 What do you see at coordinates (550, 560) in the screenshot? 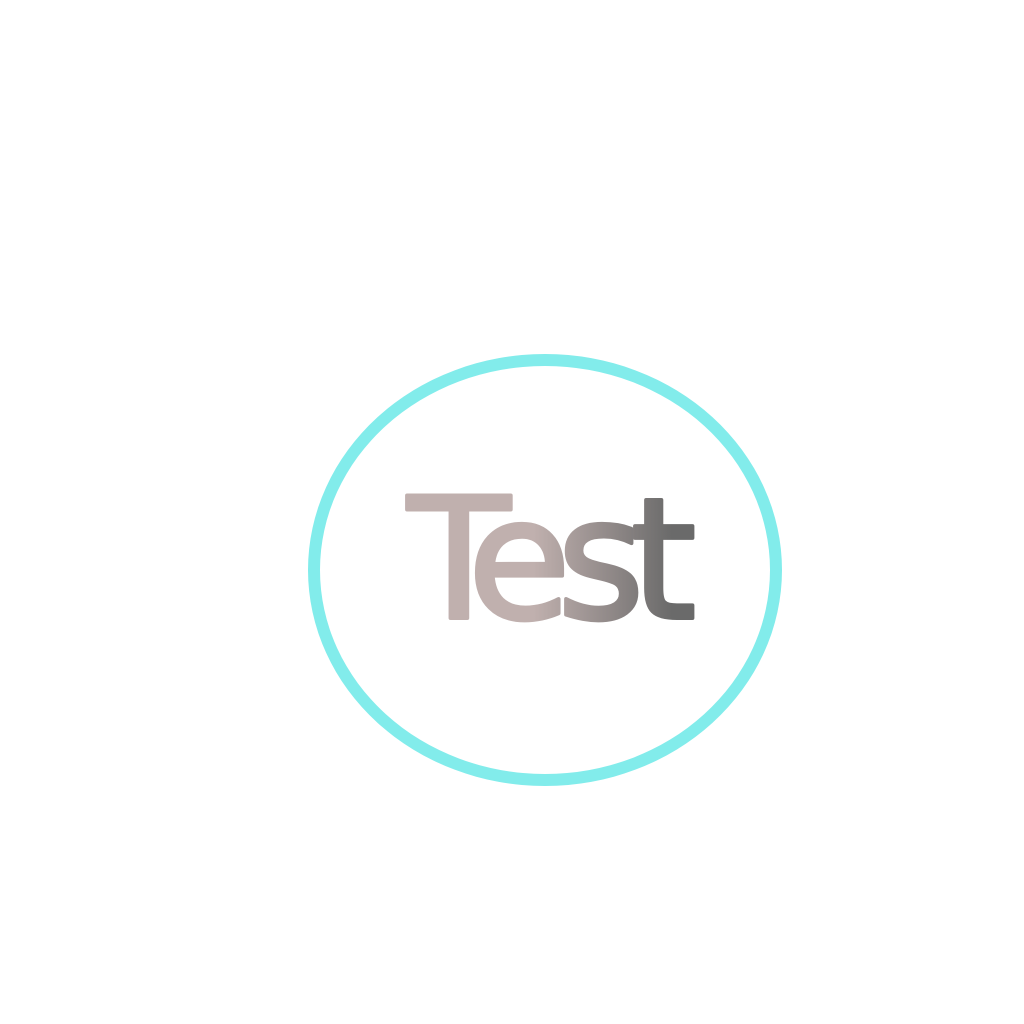
I see `logo-text: Test` at bounding box center [550, 560].